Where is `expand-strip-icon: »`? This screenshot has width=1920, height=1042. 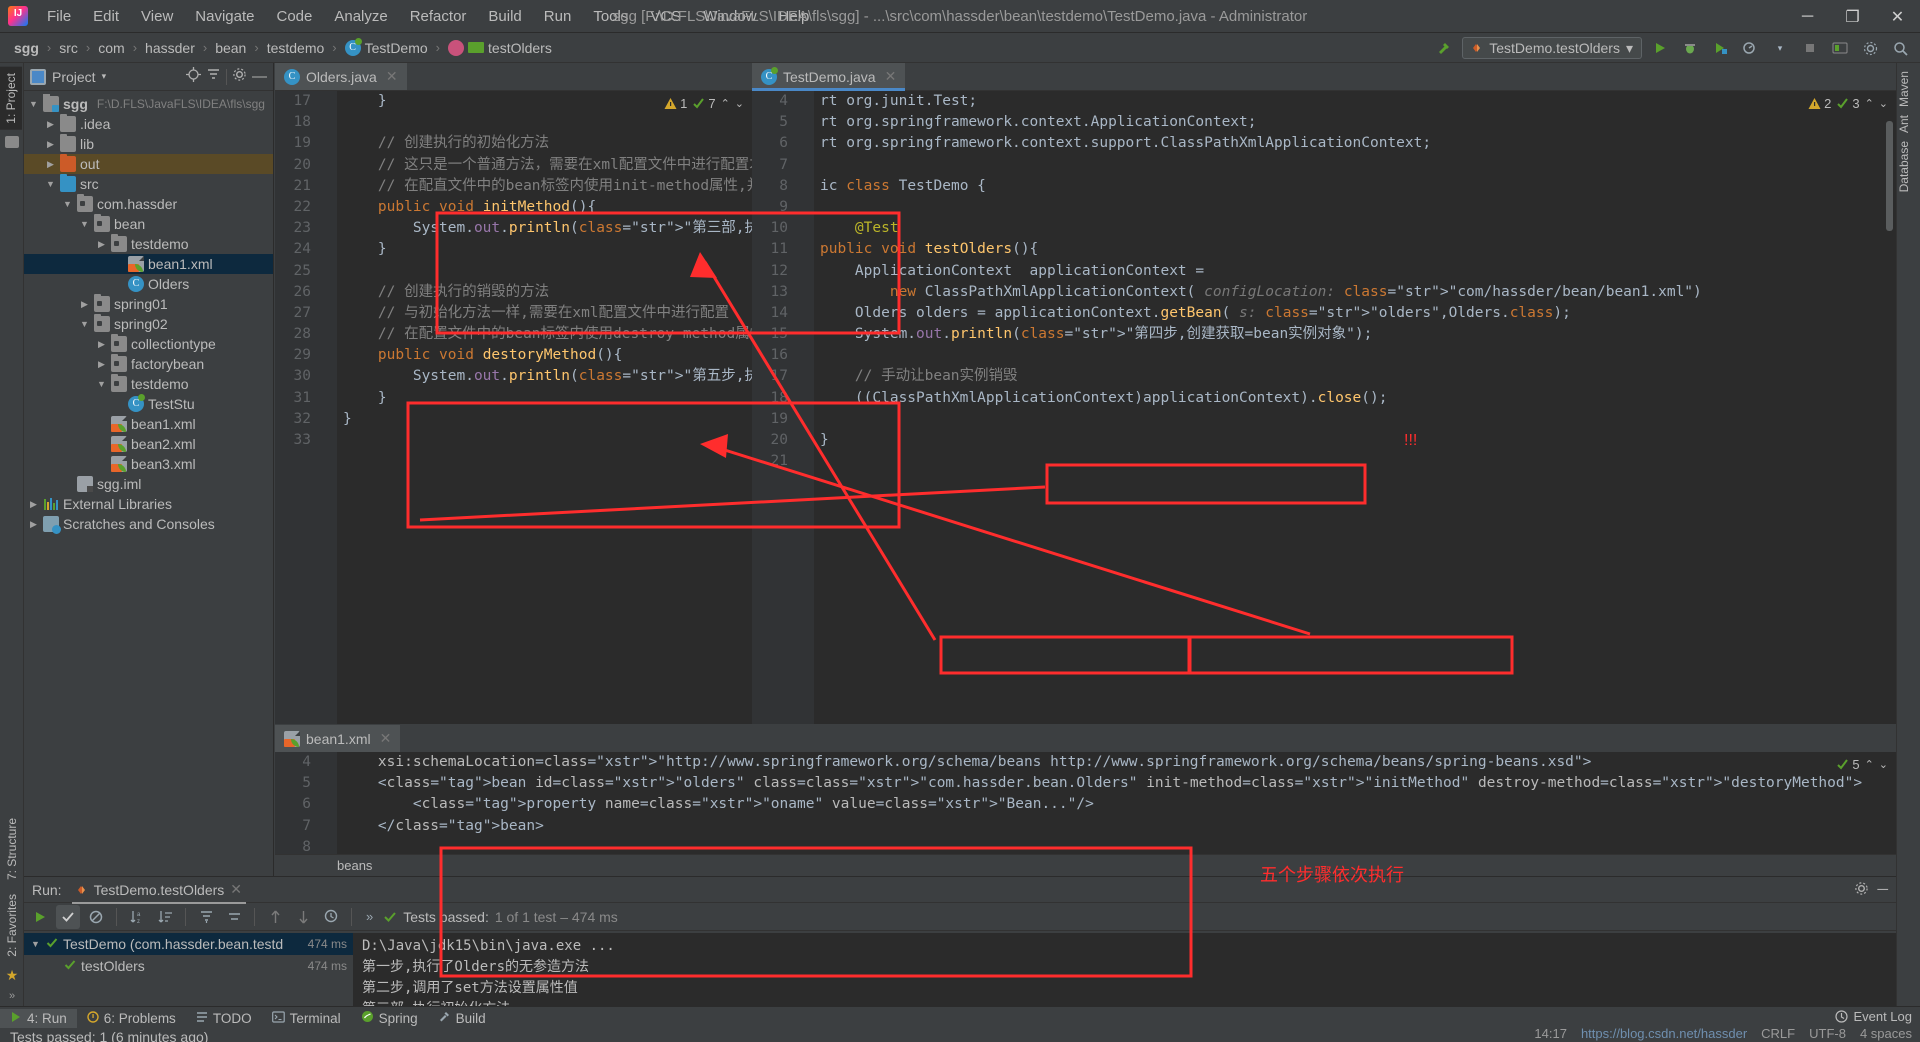 expand-strip-icon: » is located at coordinates (12, 996).